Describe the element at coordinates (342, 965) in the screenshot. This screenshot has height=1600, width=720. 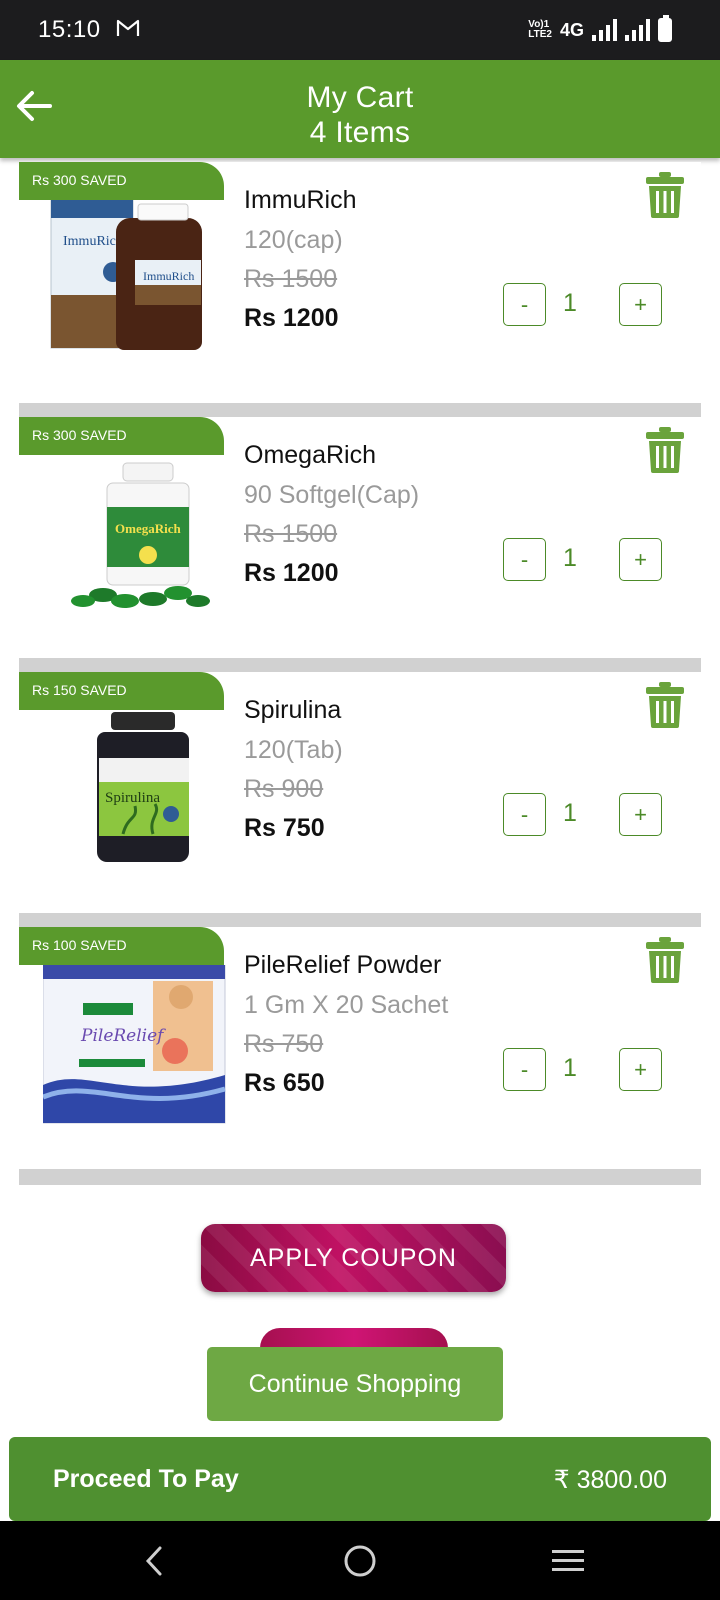
I see `product-name: PileRelief Powder` at that location.